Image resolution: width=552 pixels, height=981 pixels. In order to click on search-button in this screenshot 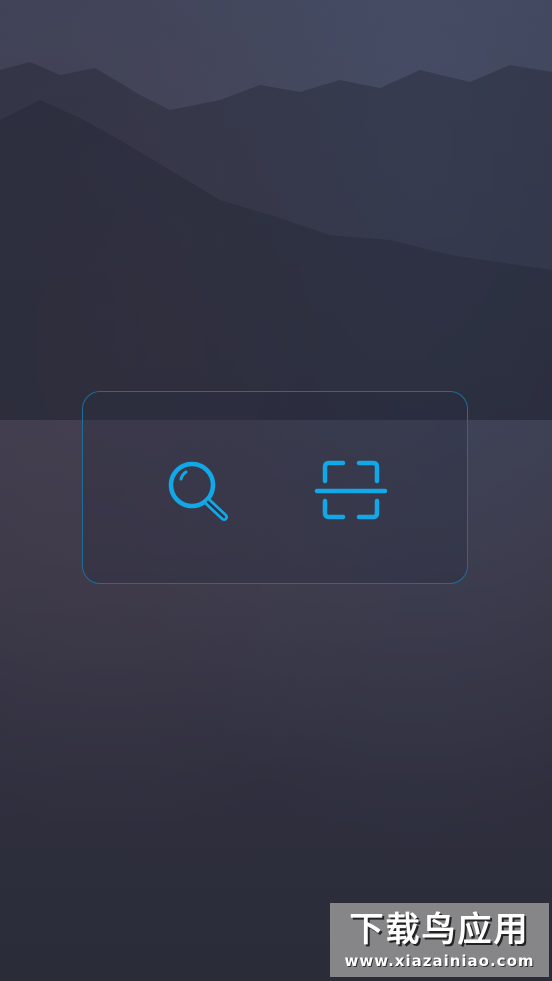, I will do `click(197, 491)`.